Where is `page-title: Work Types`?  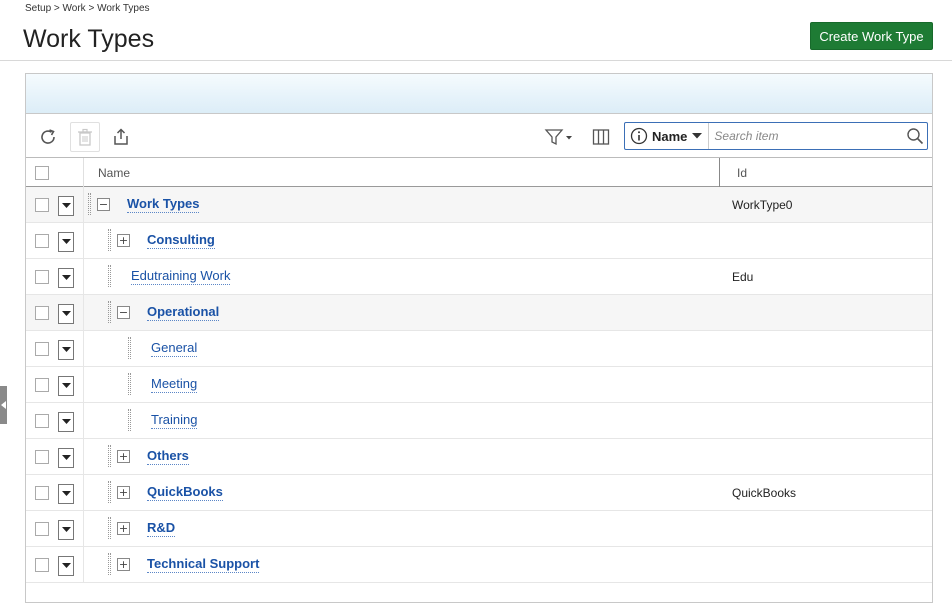
page-title: Work Types is located at coordinates (89, 39).